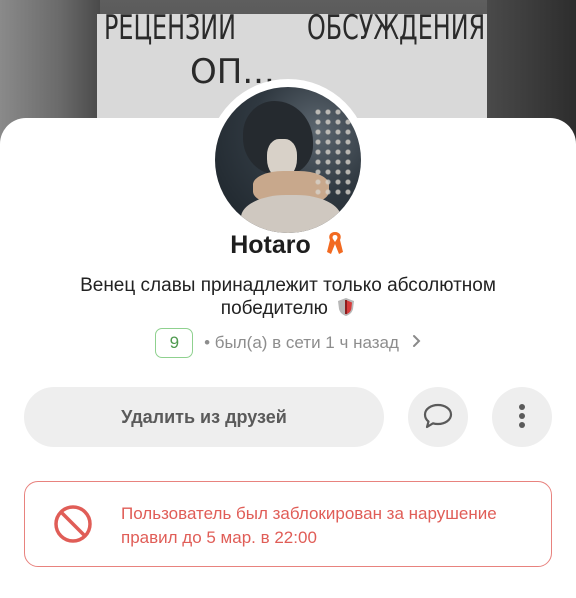 This screenshot has width=576, height=598. What do you see at coordinates (174, 343) in the screenshot?
I see `level-badge: 9` at bounding box center [174, 343].